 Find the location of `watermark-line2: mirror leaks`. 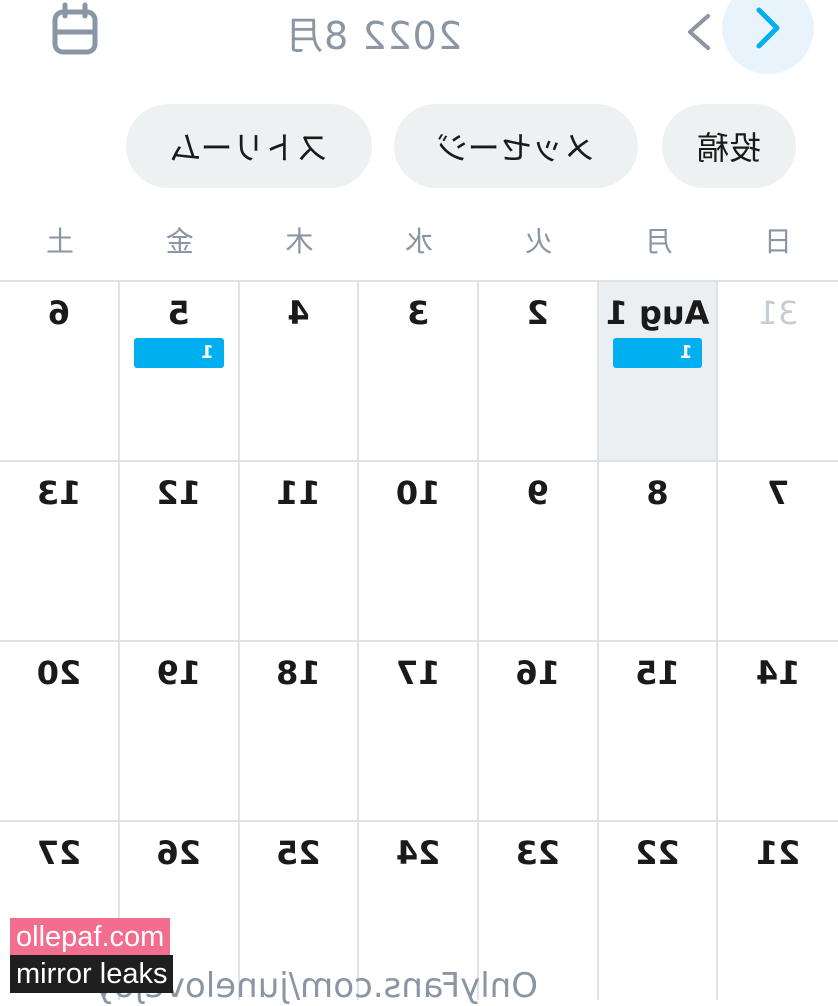

watermark-line2: mirror leaks is located at coordinates (92, 974).